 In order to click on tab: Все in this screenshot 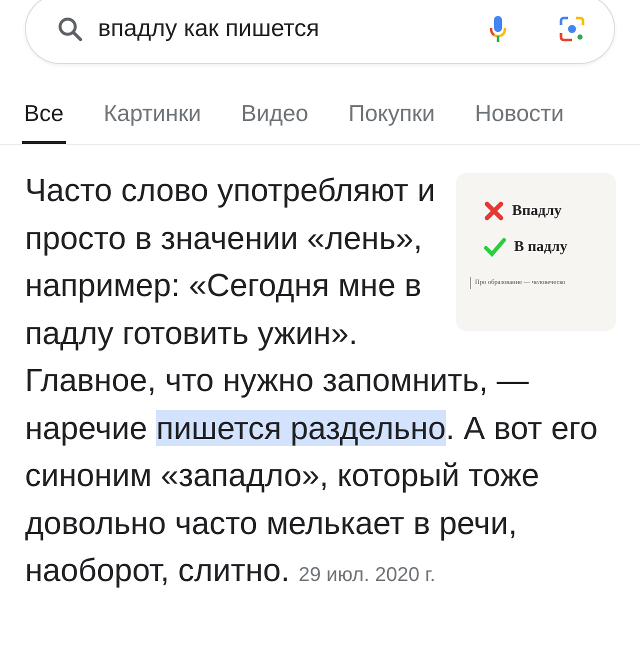, I will do `click(44, 119)`.